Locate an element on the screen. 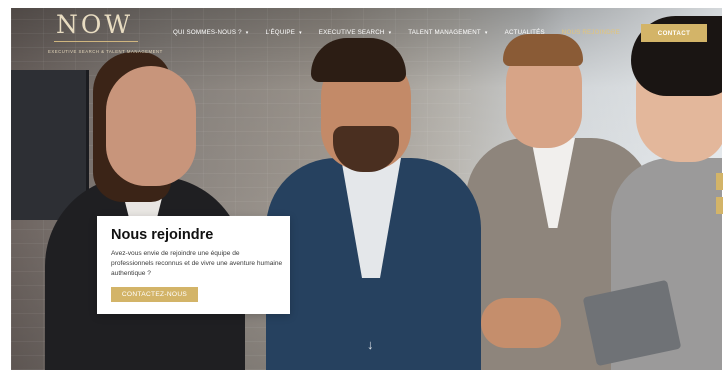 This screenshot has width=723, height=377. man-right-hair is located at coordinates (543, 50).